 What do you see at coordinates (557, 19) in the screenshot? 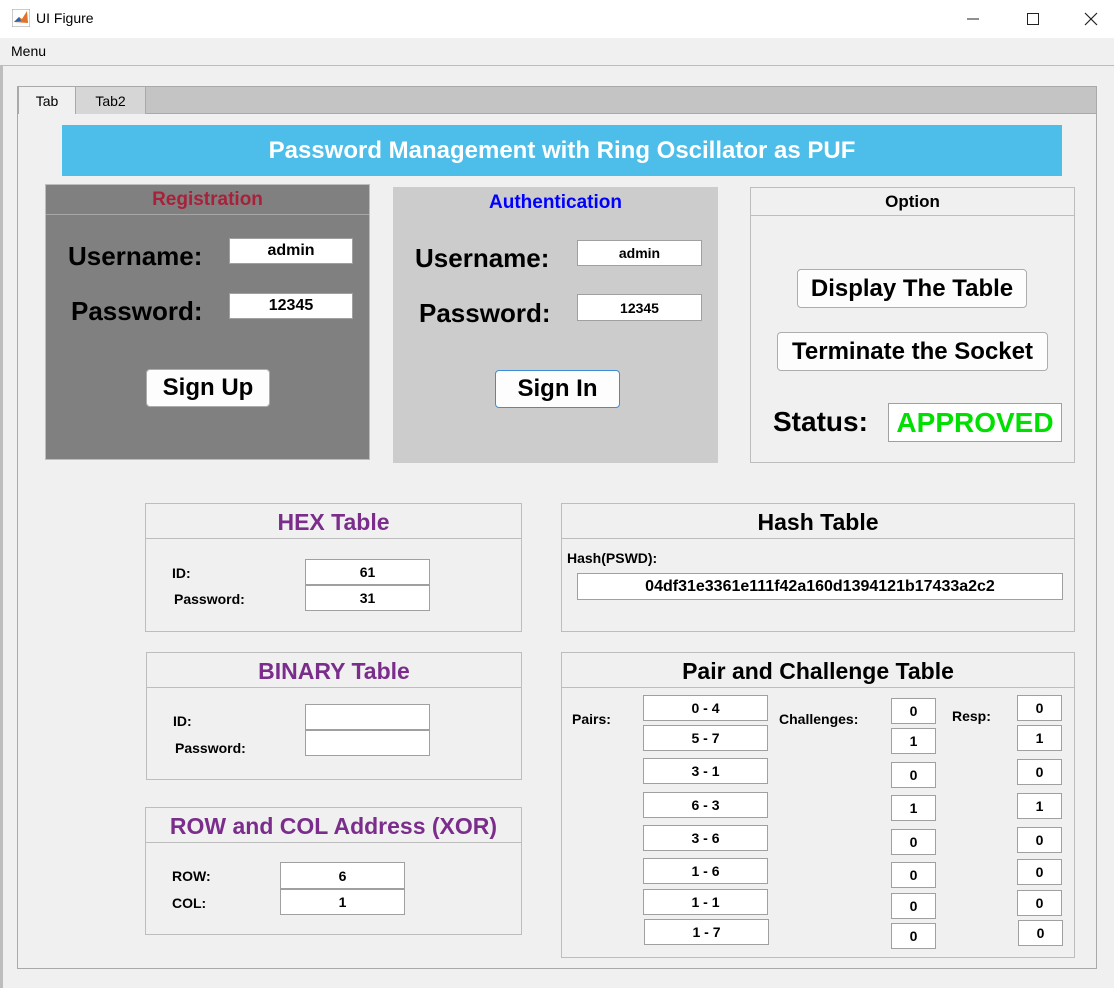
I see `title-bar` at bounding box center [557, 19].